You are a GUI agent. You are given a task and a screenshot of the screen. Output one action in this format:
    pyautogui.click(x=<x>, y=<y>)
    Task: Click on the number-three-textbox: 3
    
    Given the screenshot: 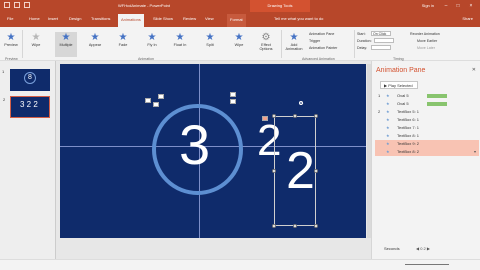 What is the action you would take?
    pyautogui.click(x=194, y=145)
    